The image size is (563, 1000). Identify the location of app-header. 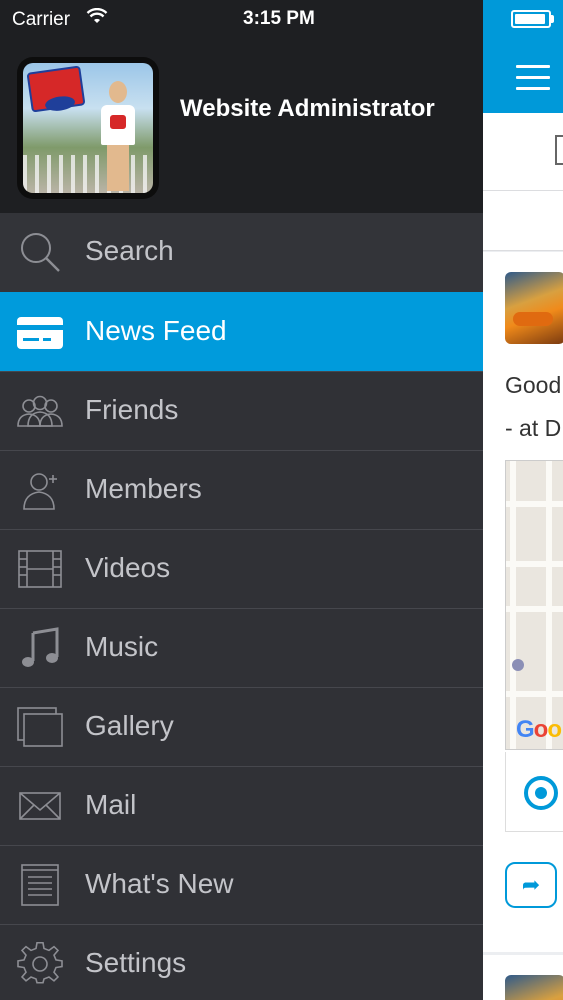
(523, 56).